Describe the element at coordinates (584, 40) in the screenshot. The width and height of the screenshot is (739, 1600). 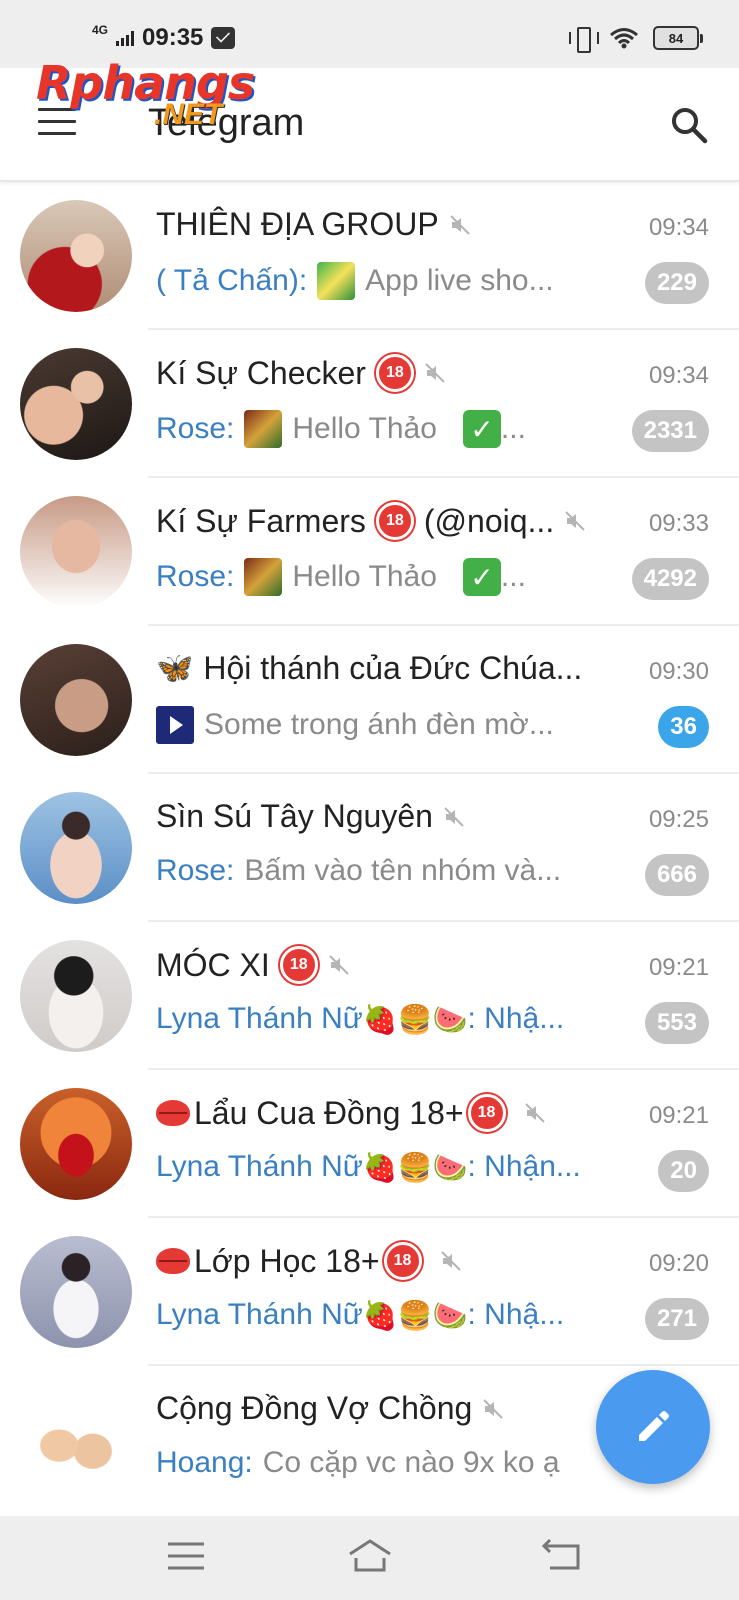
I see `vibrate-icon` at that location.